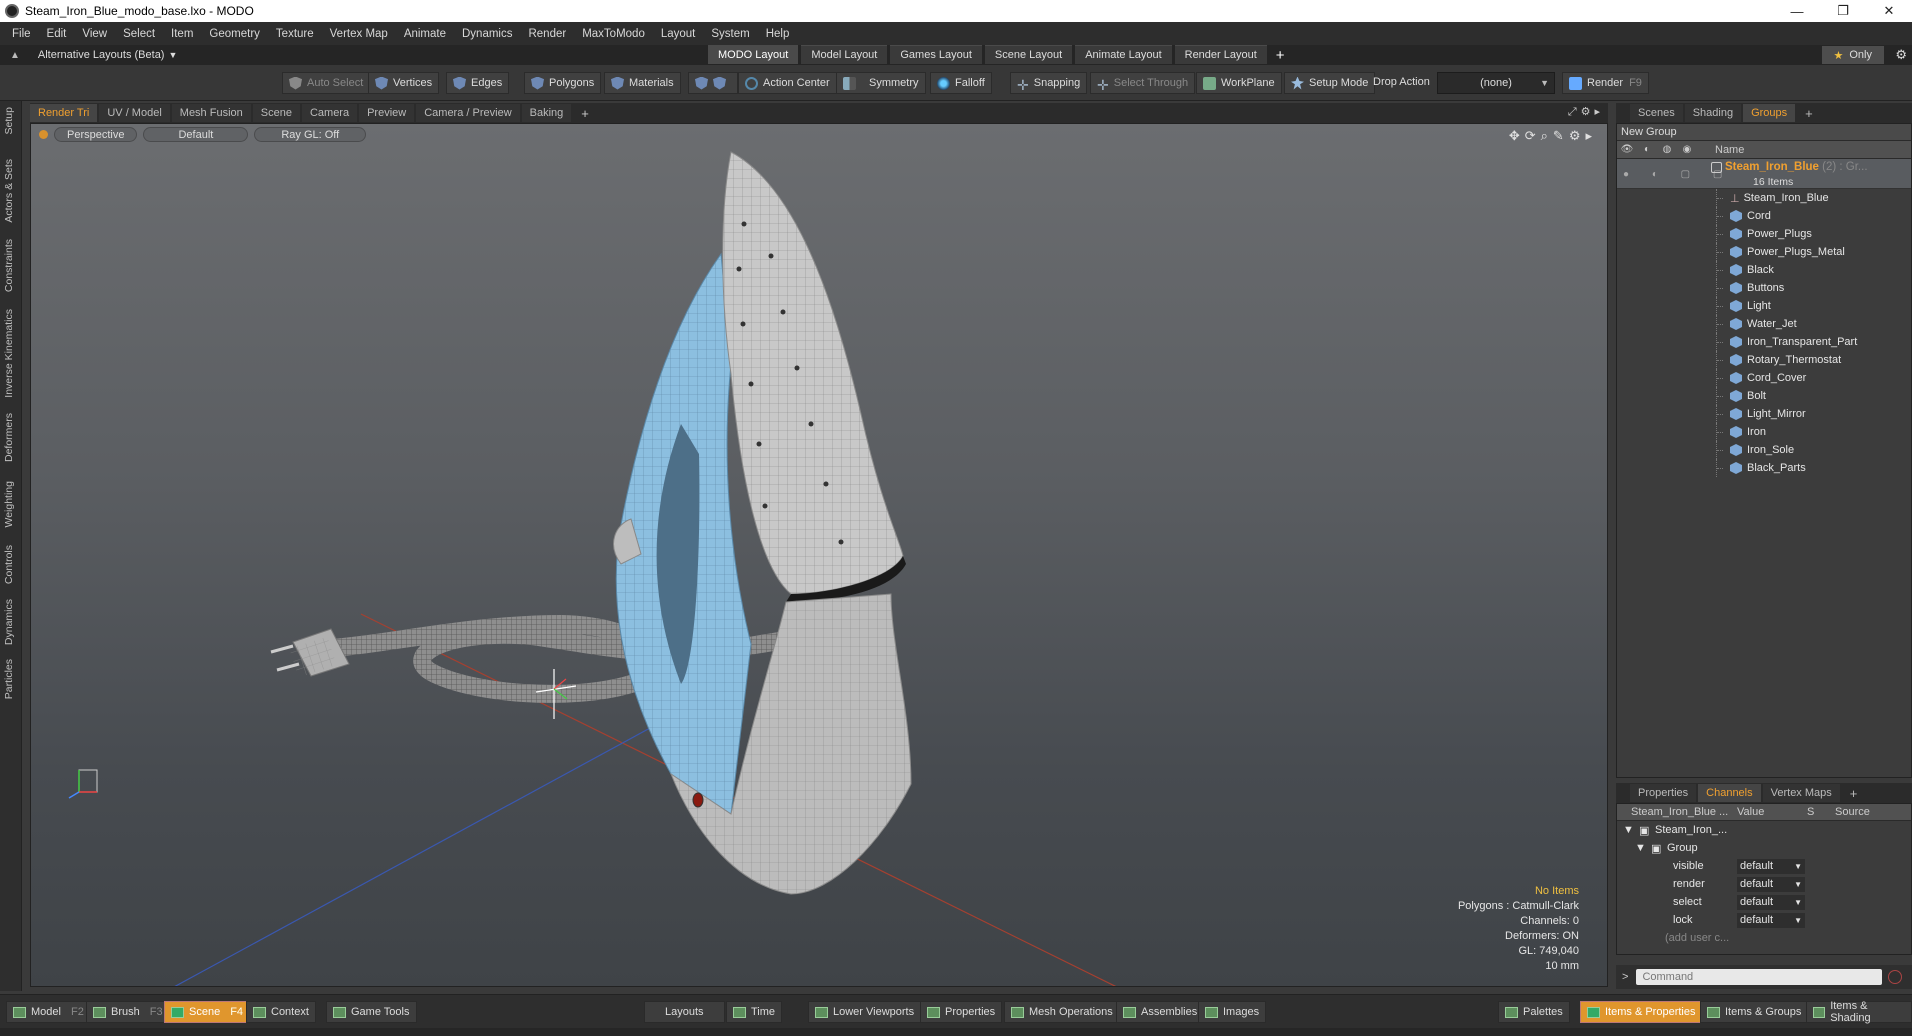 The image size is (1912, 1036). What do you see at coordinates (468, 113) in the screenshot?
I see `tab-camera-preview: Camera / Preview` at bounding box center [468, 113].